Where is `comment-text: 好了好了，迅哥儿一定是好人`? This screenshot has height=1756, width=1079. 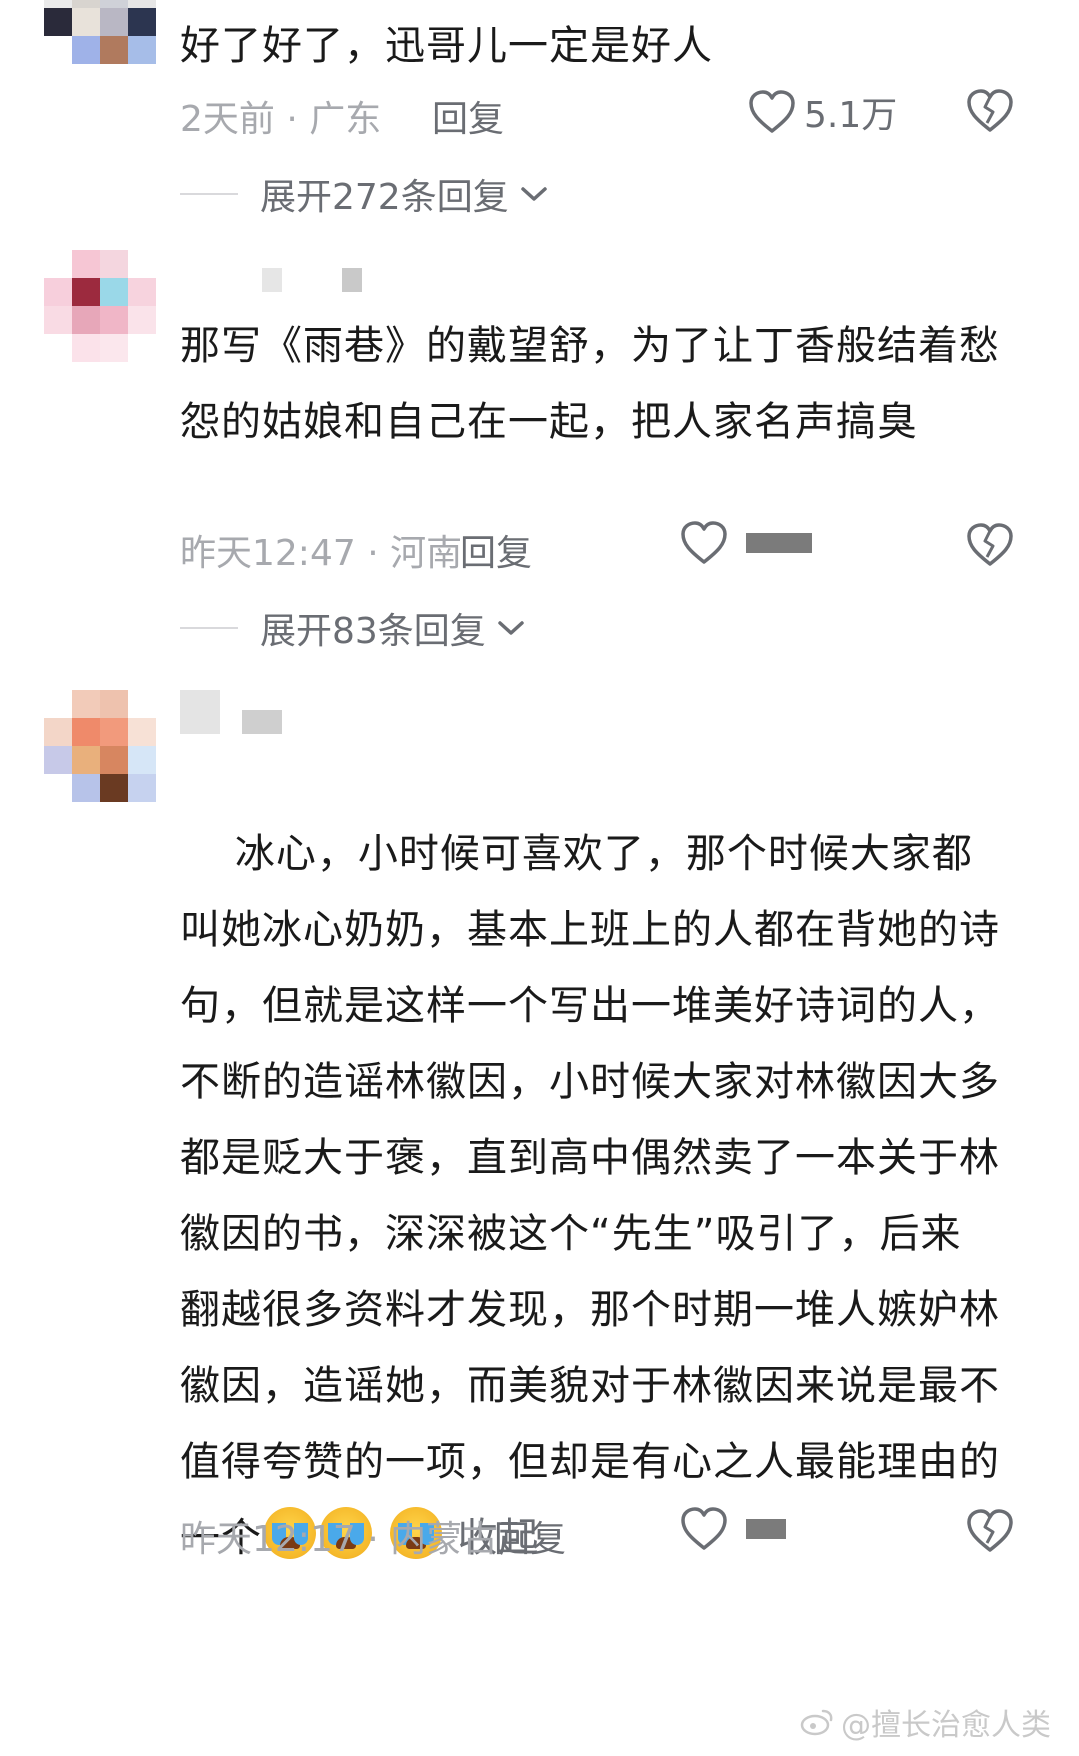 comment-text: 好了好了，迅哥儿一定是好人 is located at coordinates (446, 46).